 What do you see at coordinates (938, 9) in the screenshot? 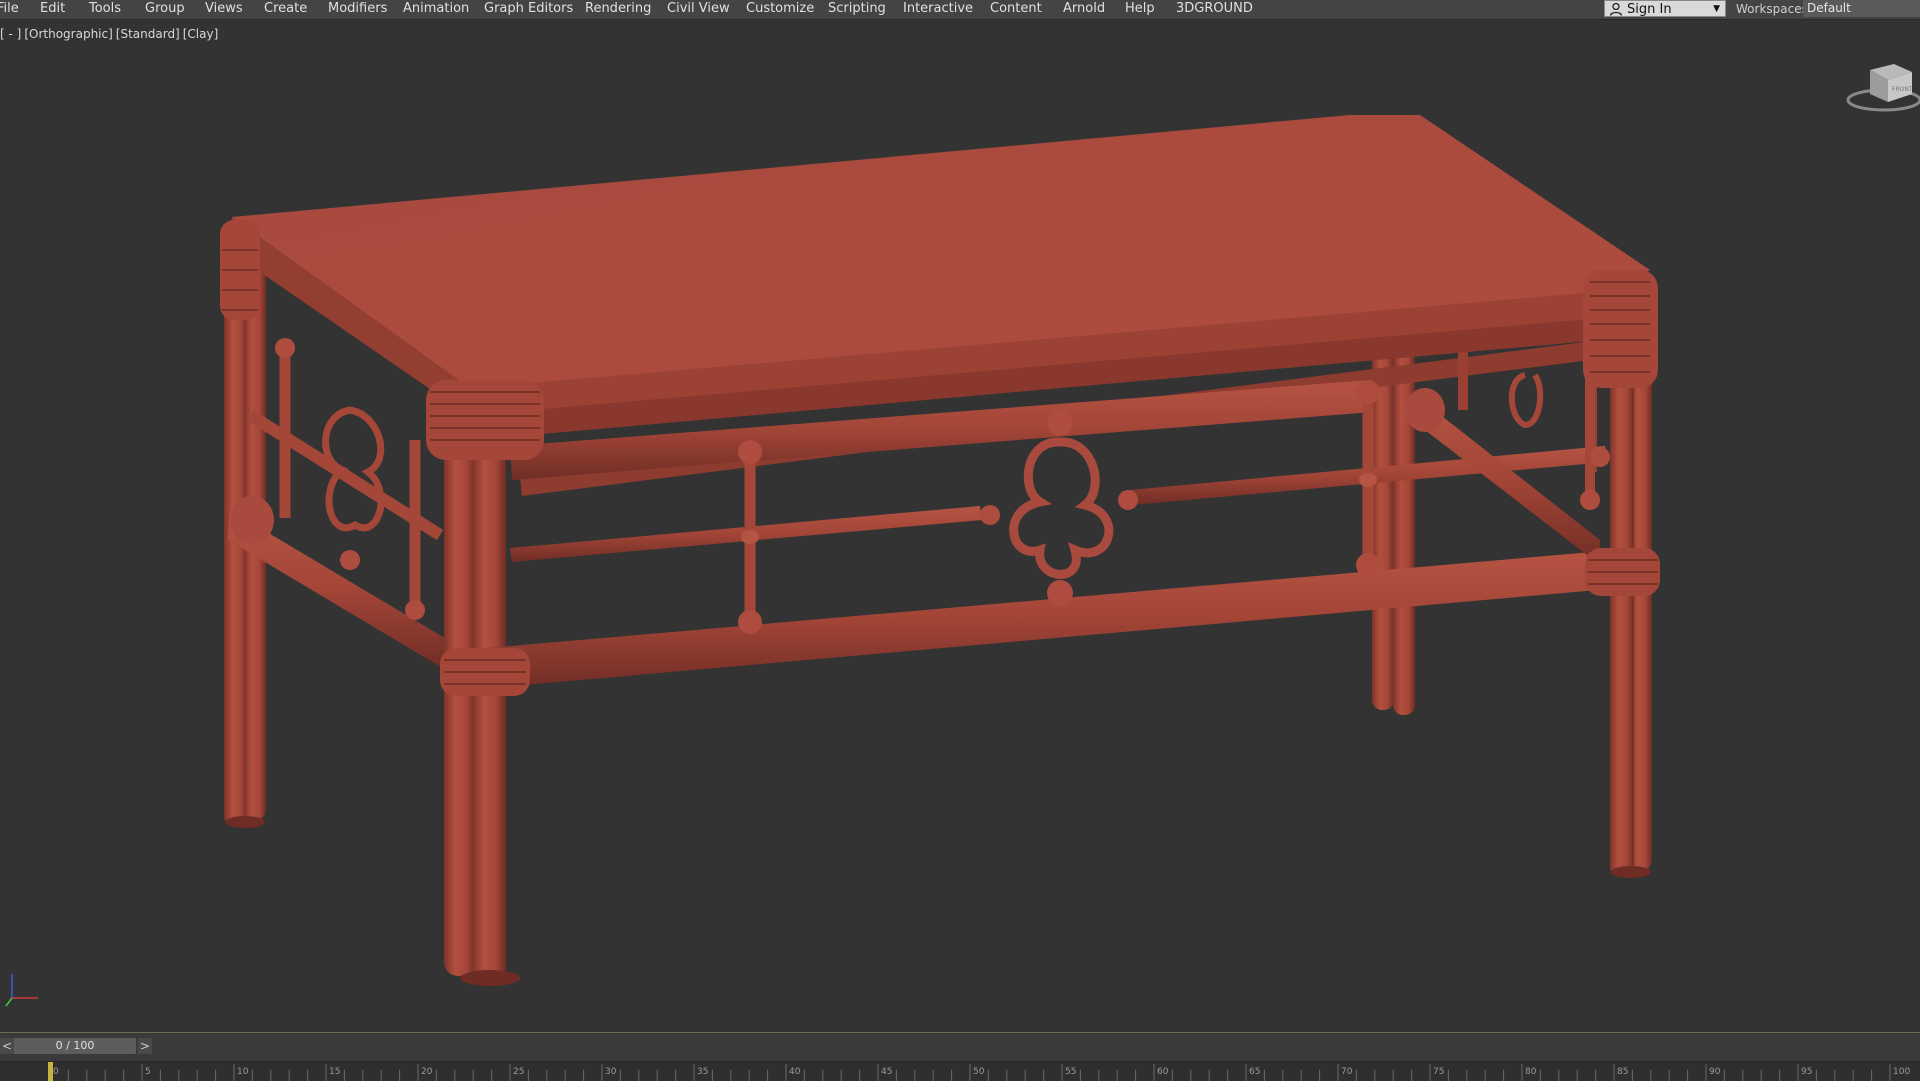
I see `menu-interactive: Interactive` at bounding box center [938, 9].